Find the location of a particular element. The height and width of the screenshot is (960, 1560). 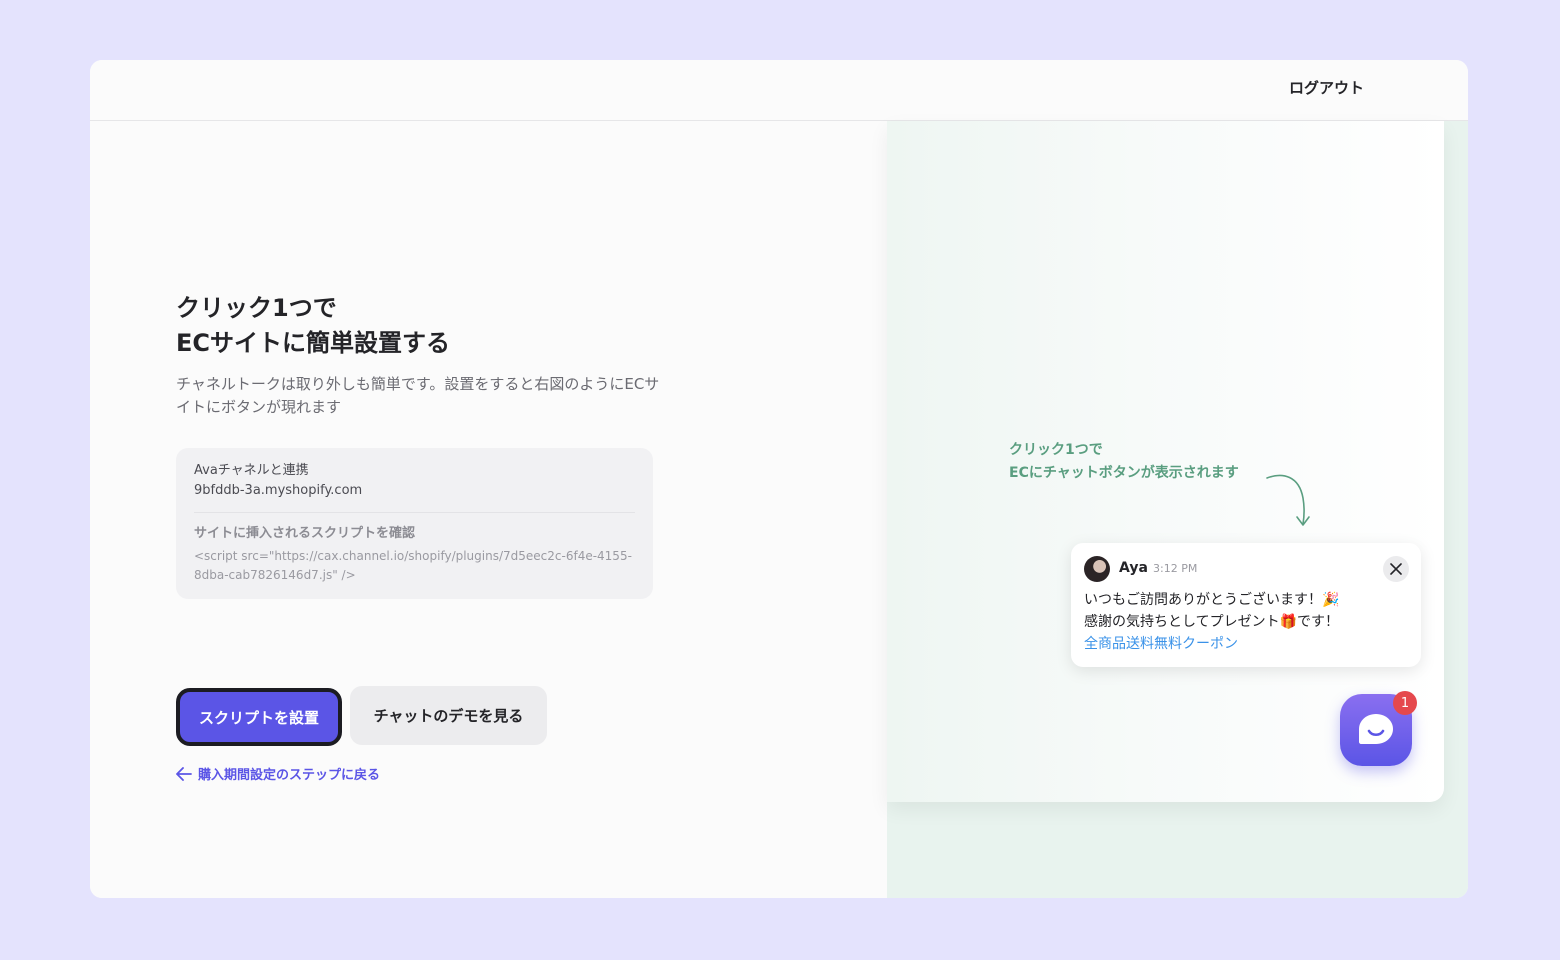

channel-label: Avaチャネルと連携 is located at coordinates (251, 470).